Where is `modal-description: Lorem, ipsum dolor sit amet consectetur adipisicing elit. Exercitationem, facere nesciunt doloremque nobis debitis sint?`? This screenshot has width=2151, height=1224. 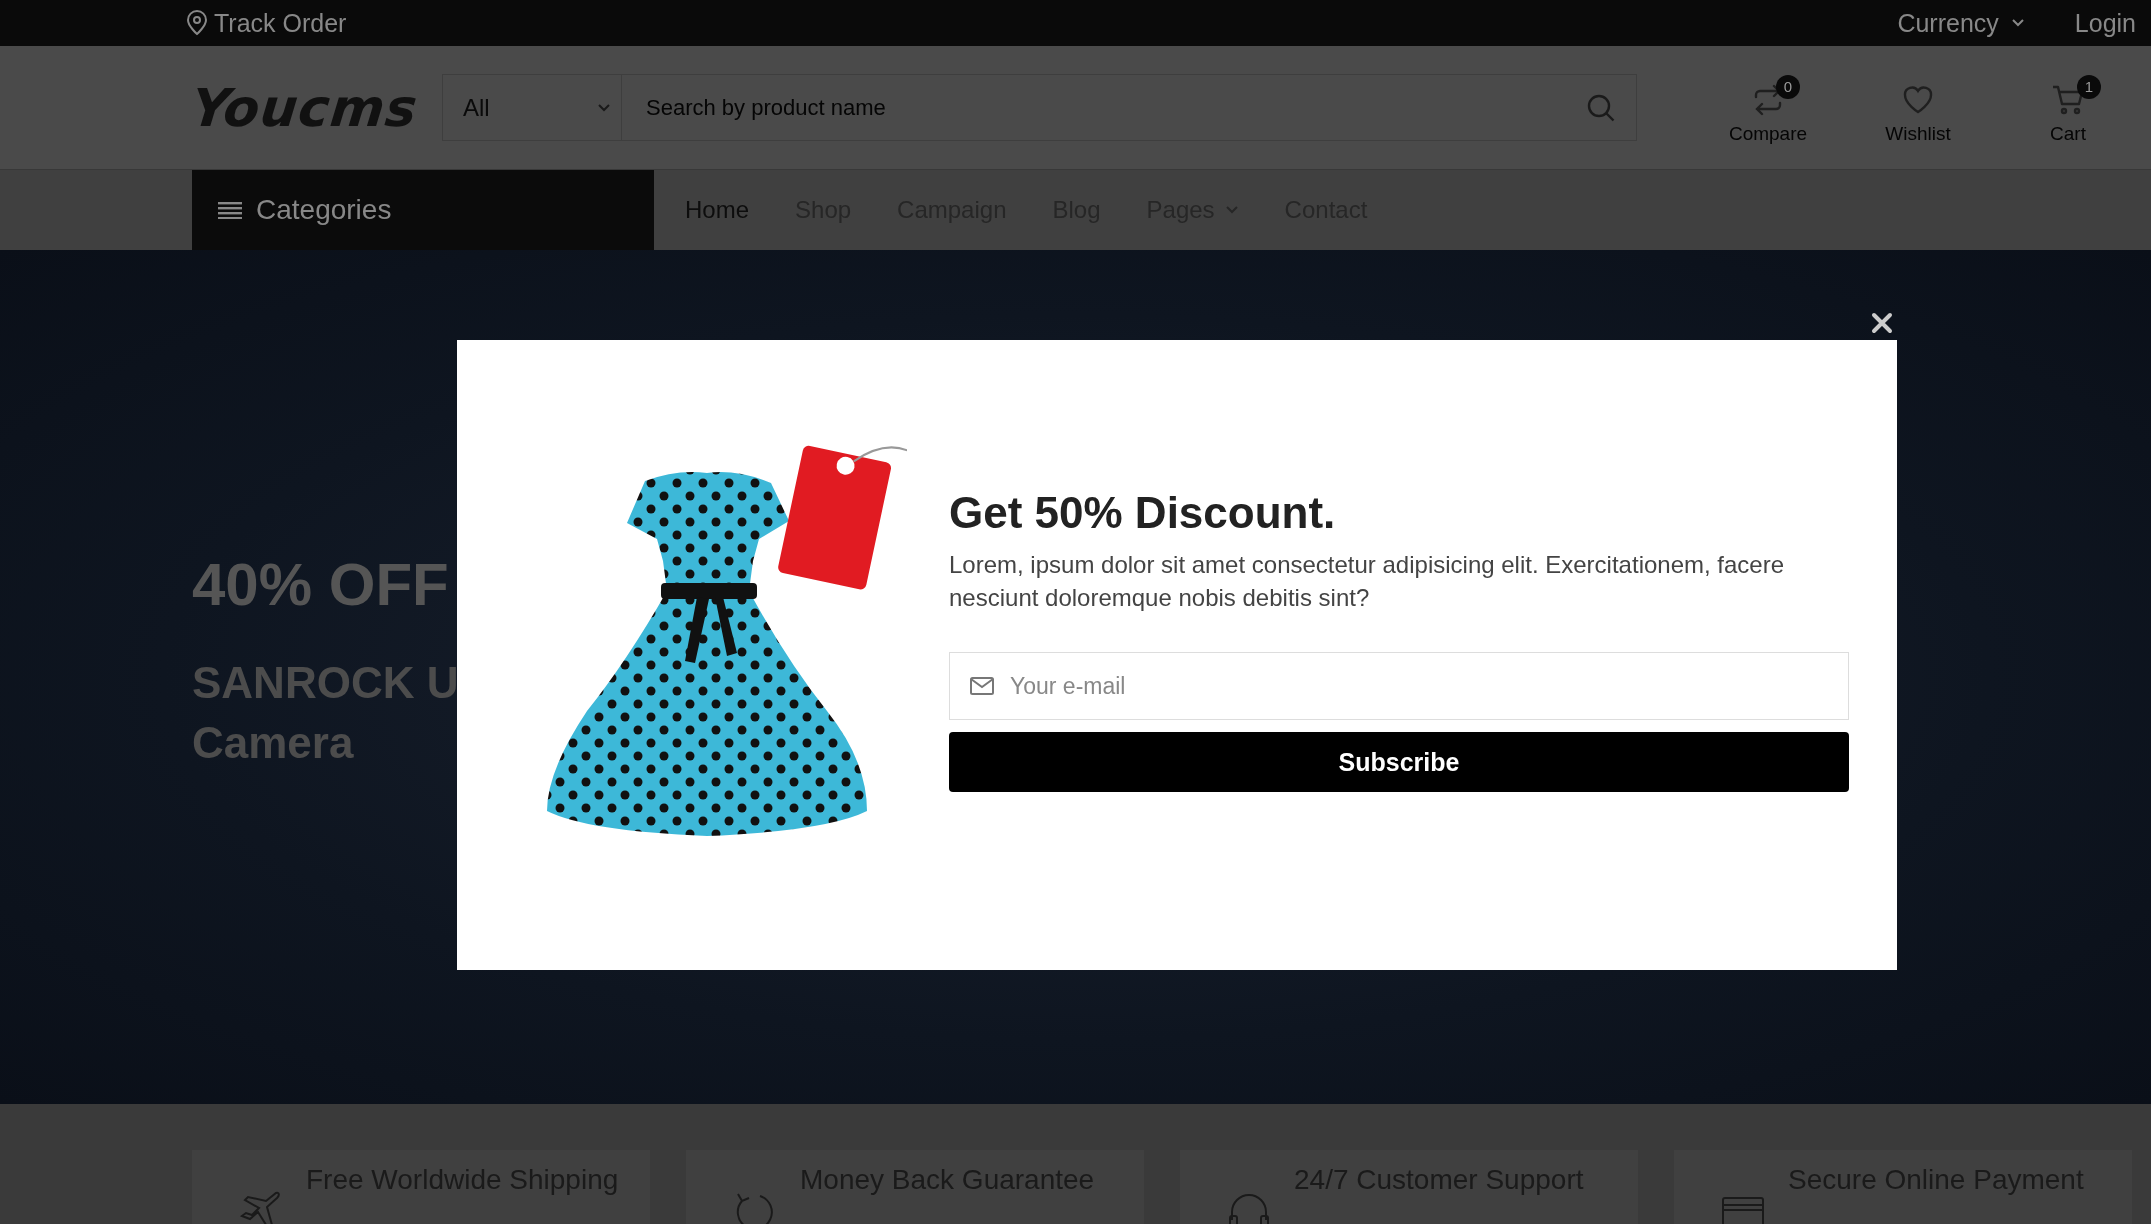 modal-description: Lorem, ipsum dolor sit amet consectetur adipisicing elit. Exercitationem, facere nesciunt doloremque nobis debitis sint? is located at coordinates (1367, 581).